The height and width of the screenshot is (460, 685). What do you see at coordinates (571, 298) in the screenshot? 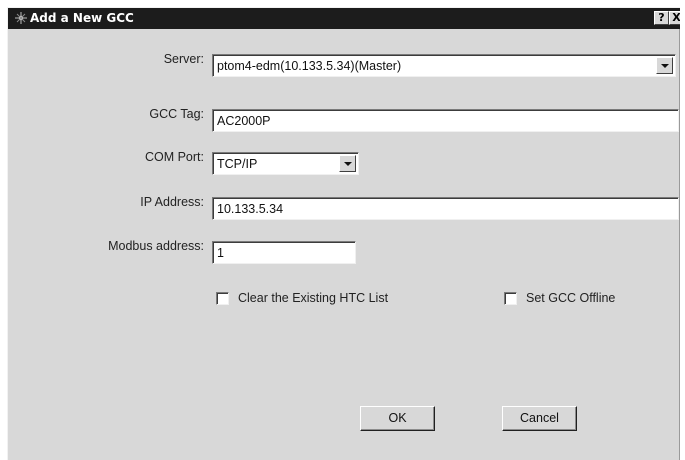
I see `set-offline-label: Set GCC Offline` at bounding box center [571, 298].